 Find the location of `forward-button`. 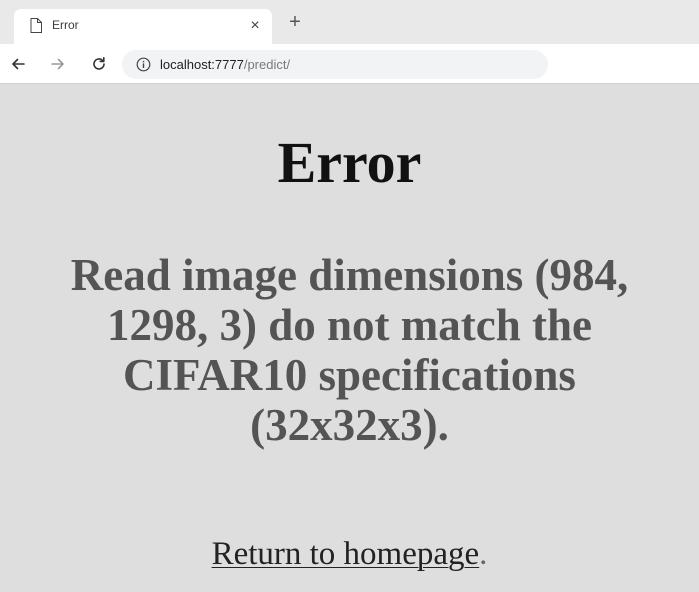

forward-button is located at coordinates (58, 64).